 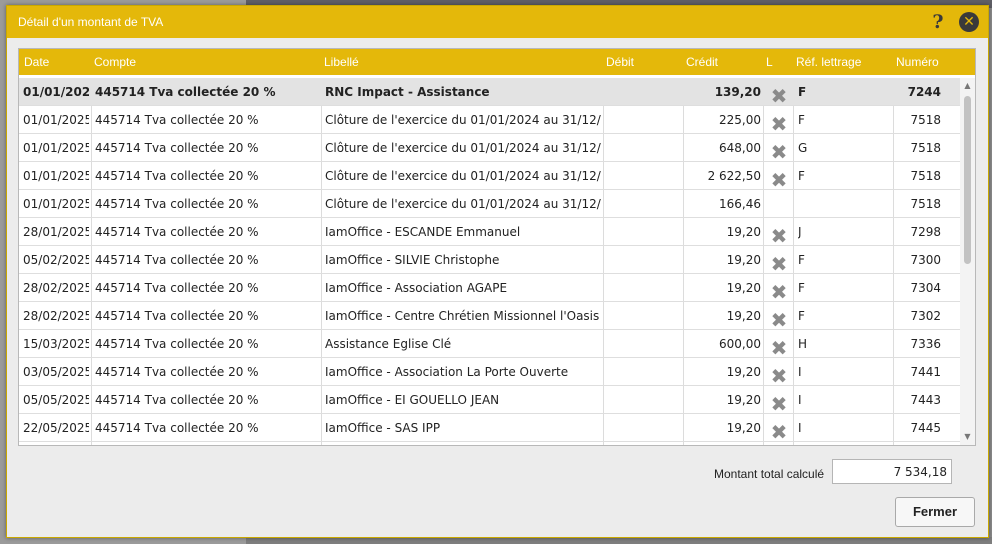 What do you see at coordinates (620, 62) in the screenshot?
I see `header-debit: Débit` at bounding box center [620, 62].